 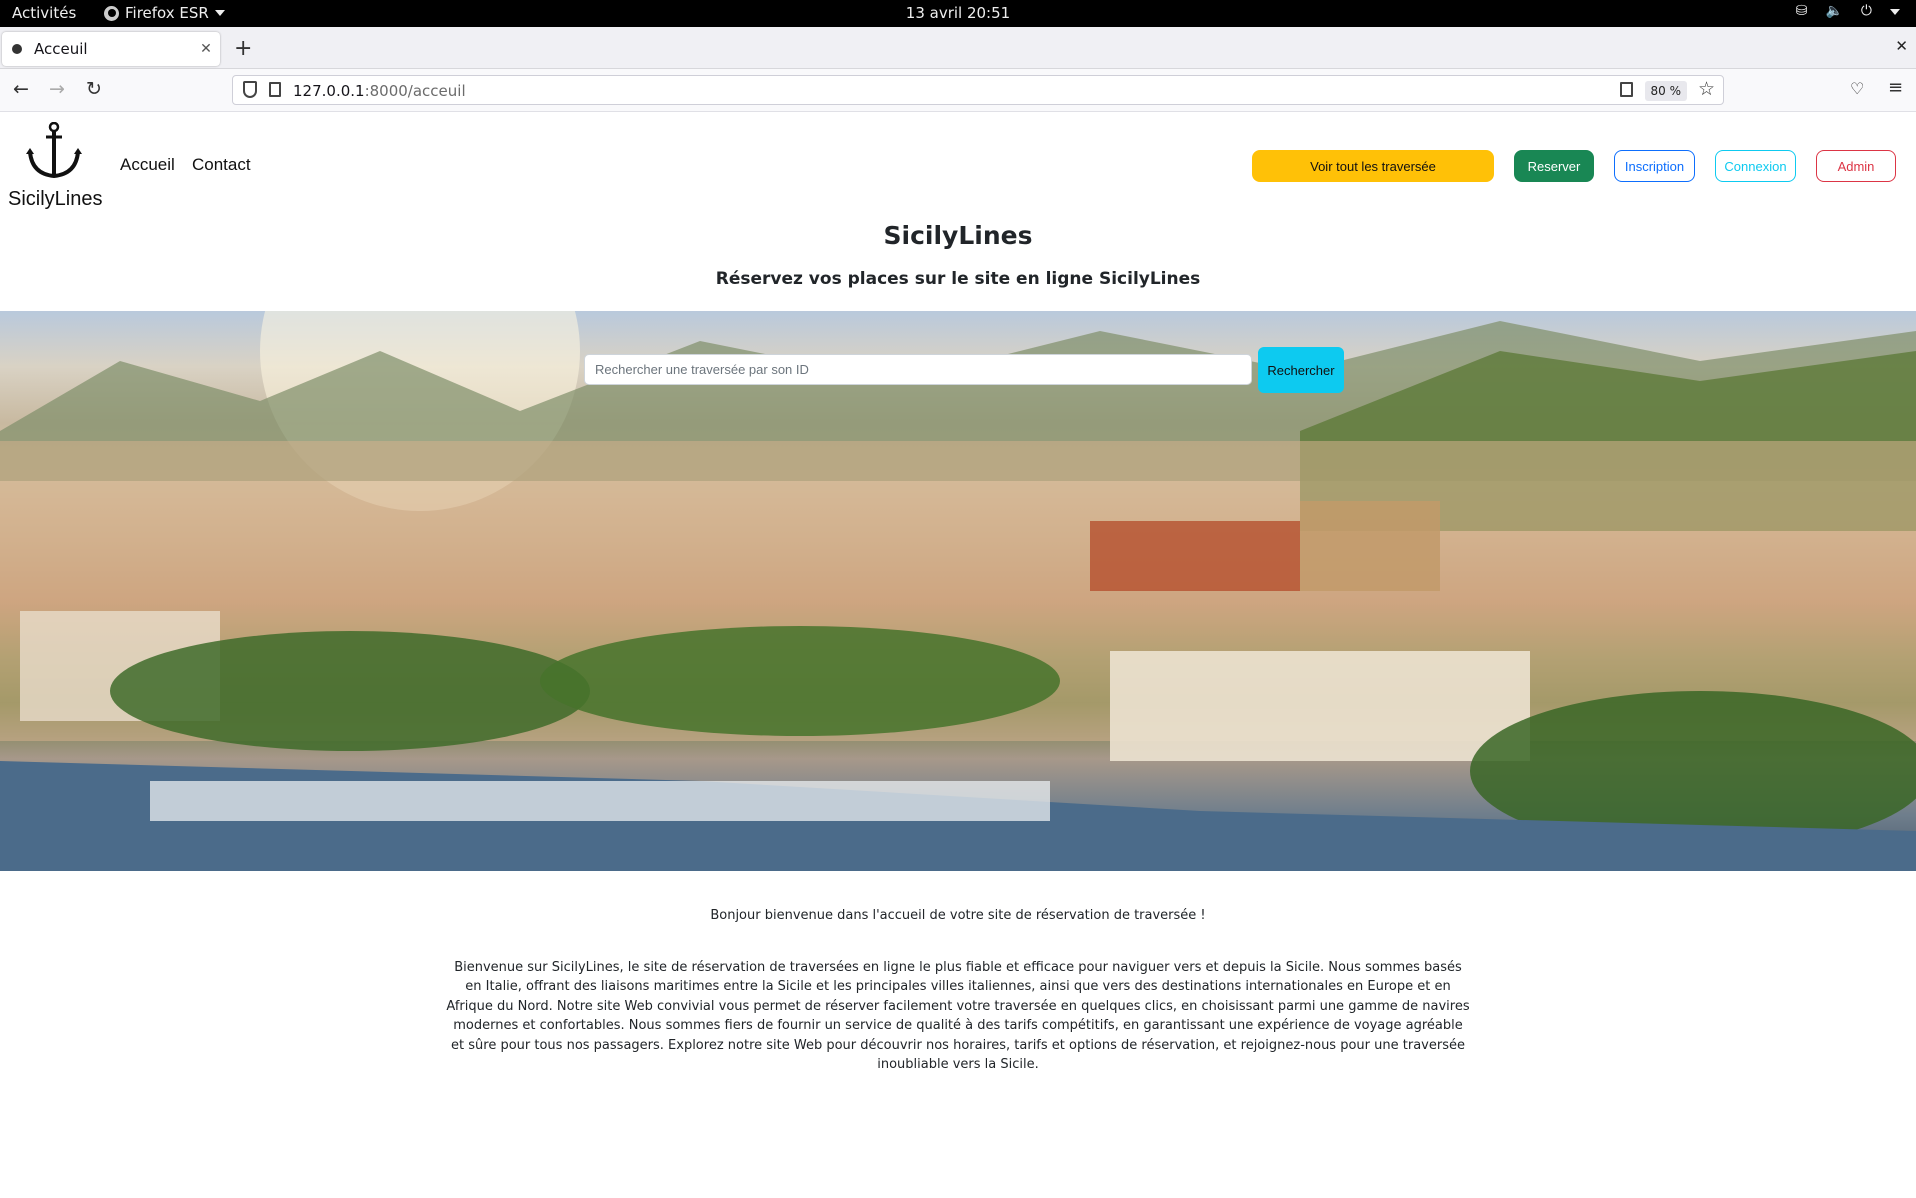 I want to click on nav-accueil: Accueil, so click(x=147, y=165).